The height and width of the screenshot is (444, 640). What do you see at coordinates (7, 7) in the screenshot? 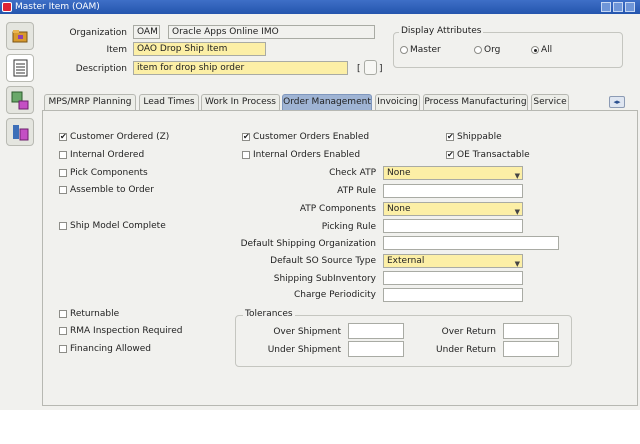
I see `oracle-window-icon` at bounding box center [7, 7].